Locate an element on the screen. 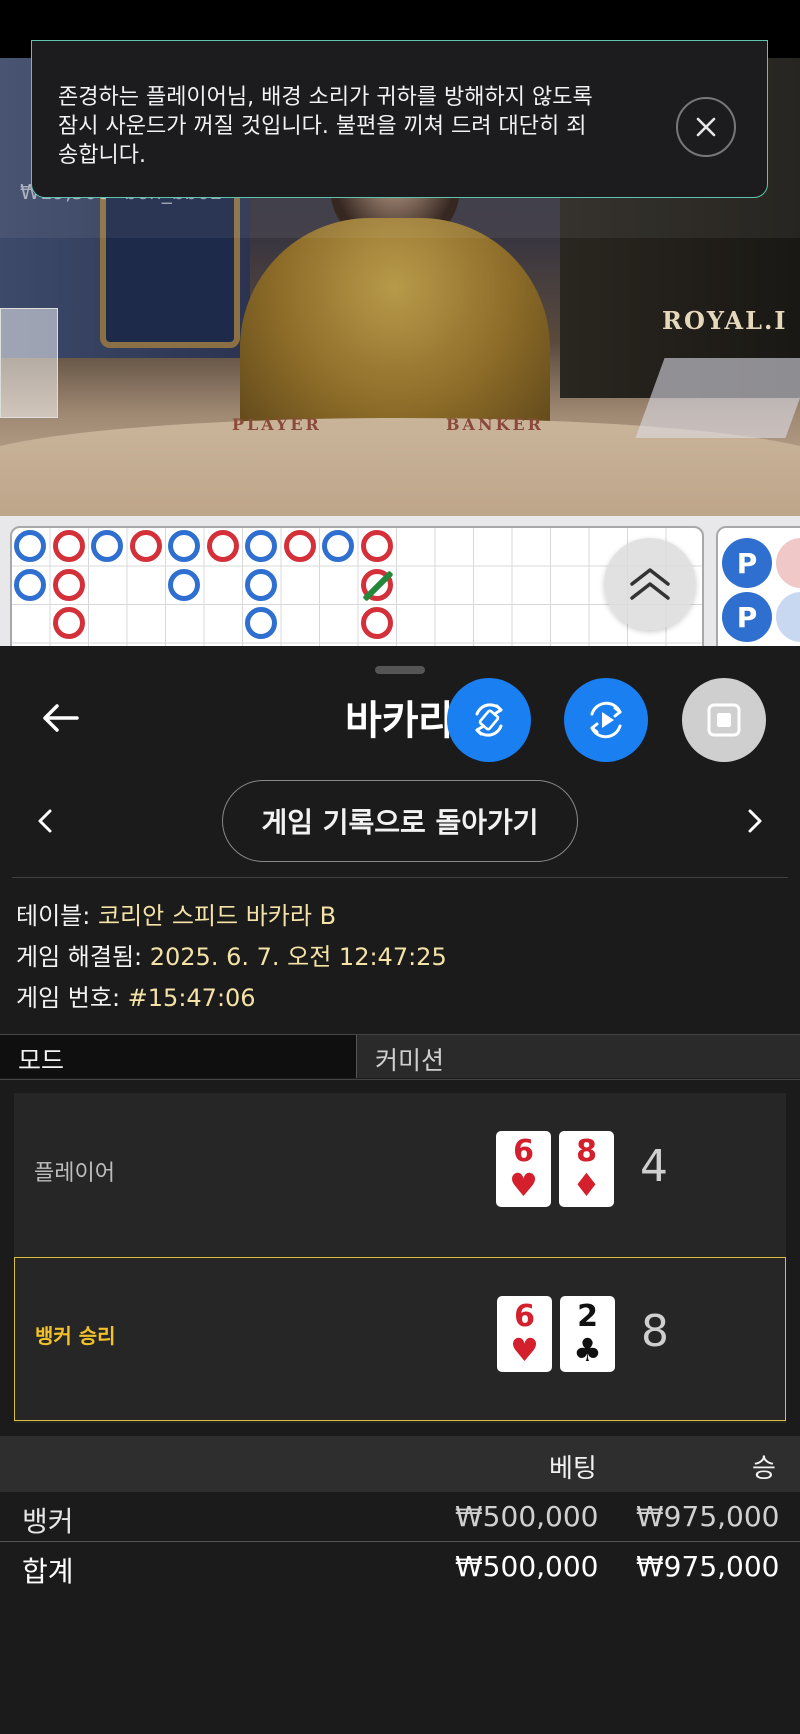 The height and width of the screenshot is (1734, 800). close-icon is located at coordinates (706, 127).